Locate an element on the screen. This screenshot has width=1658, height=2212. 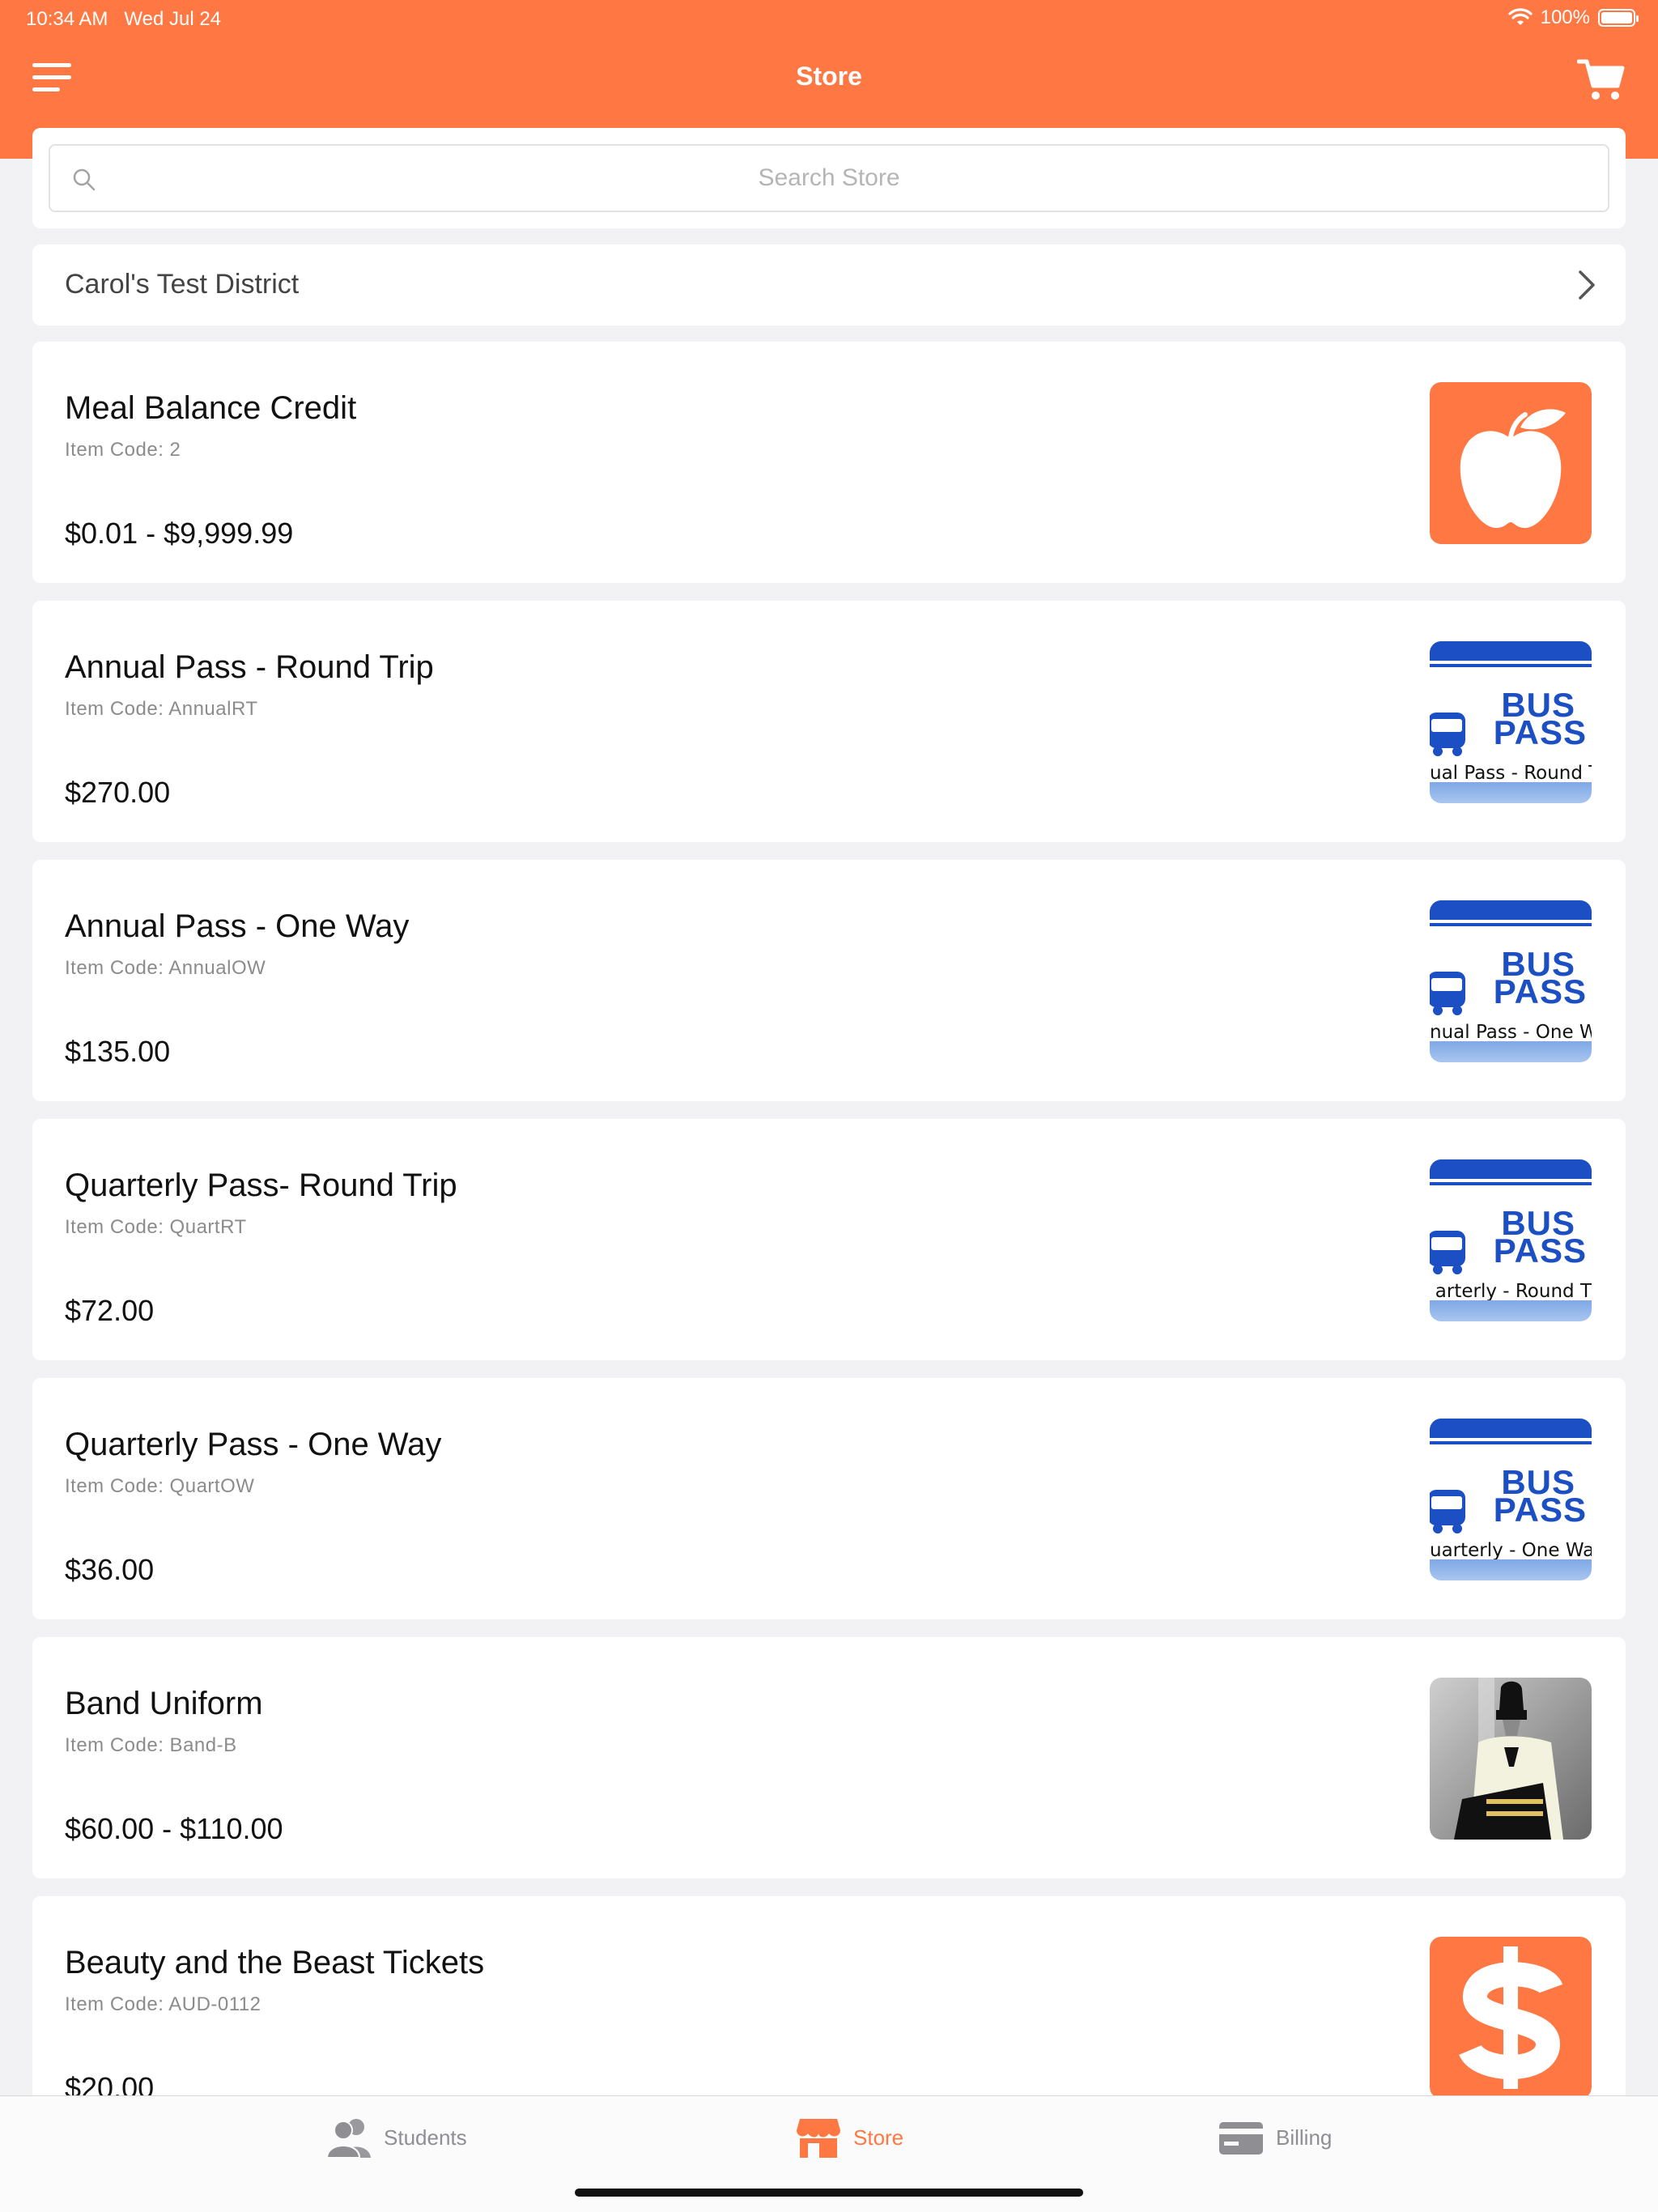
product-name: Beauty and the Beast Tickets is located at coordinates (275, 1963).